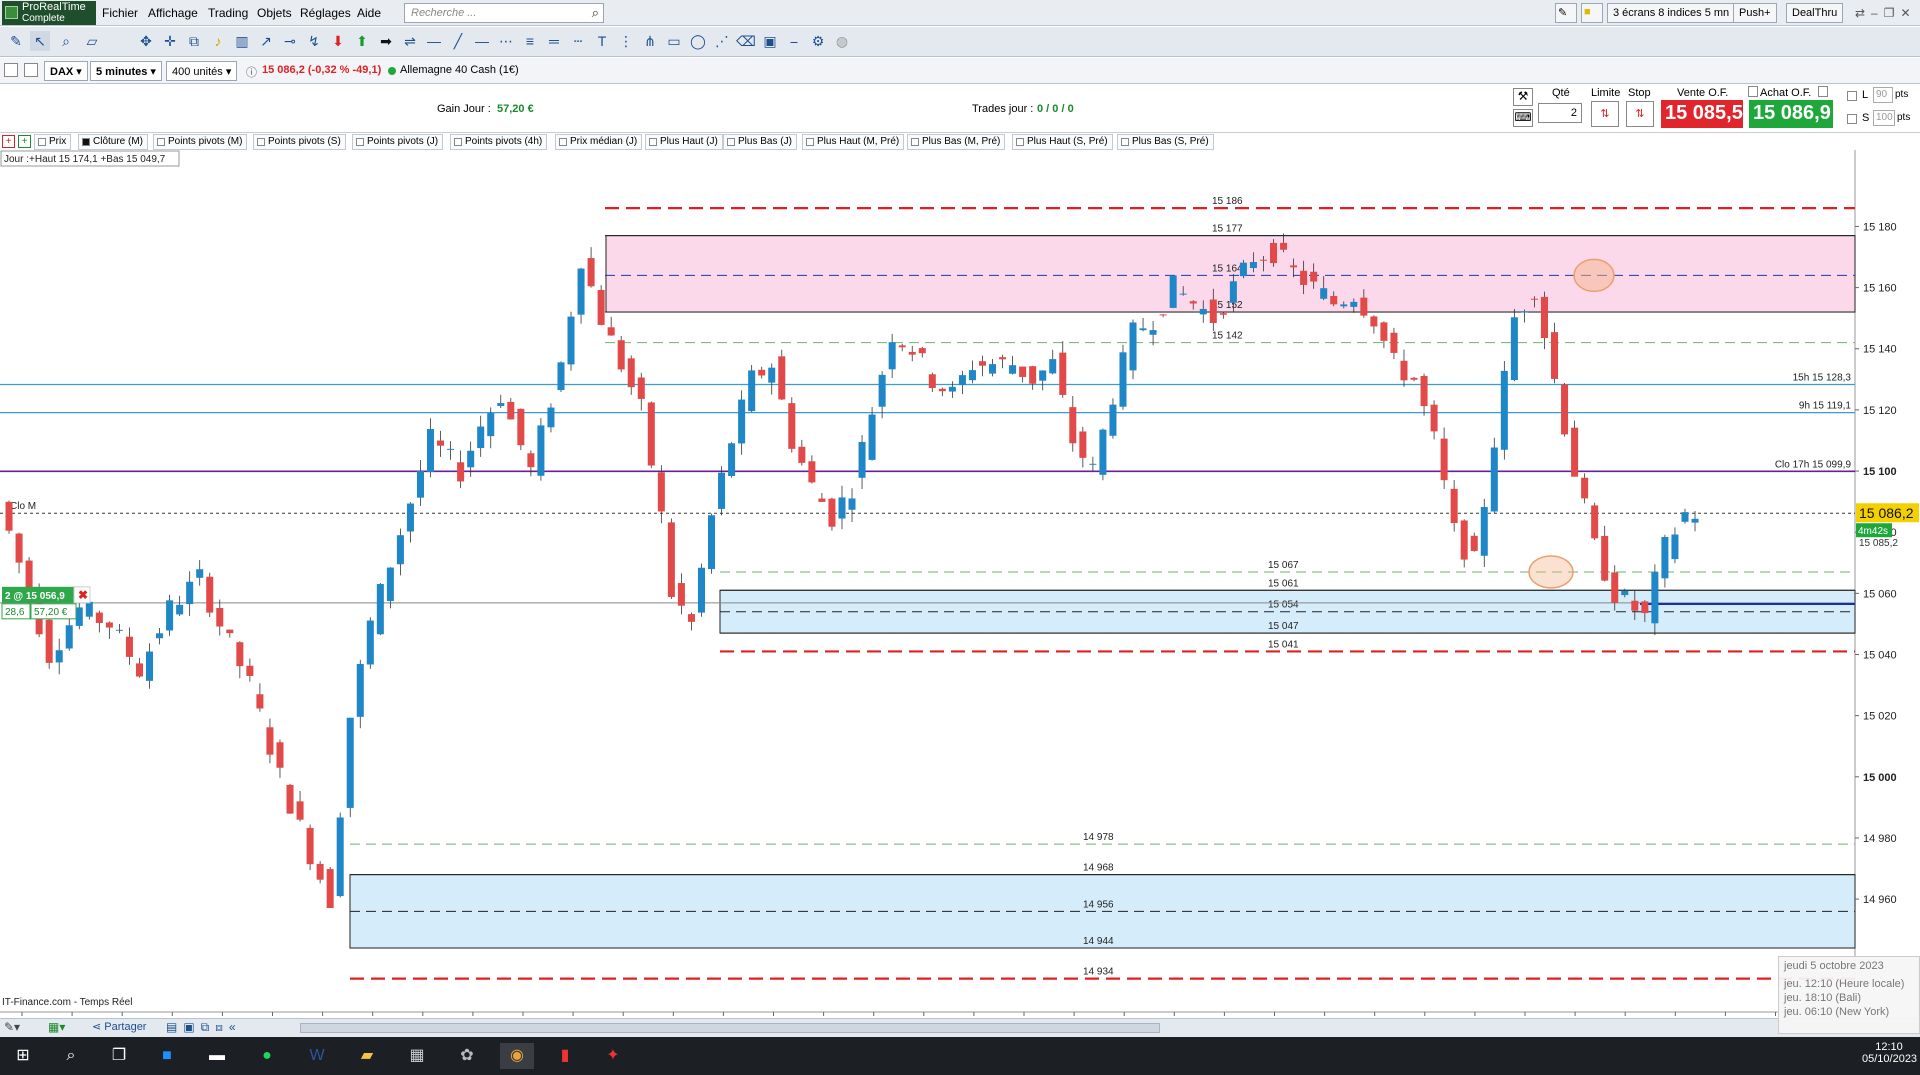 The height and width of the screenshot is (1075, 1920). What do you see at coordinates (578, 41) in the screenshot?
I see `dash-tool-icon: ┄` at bounding box center [578, 41].